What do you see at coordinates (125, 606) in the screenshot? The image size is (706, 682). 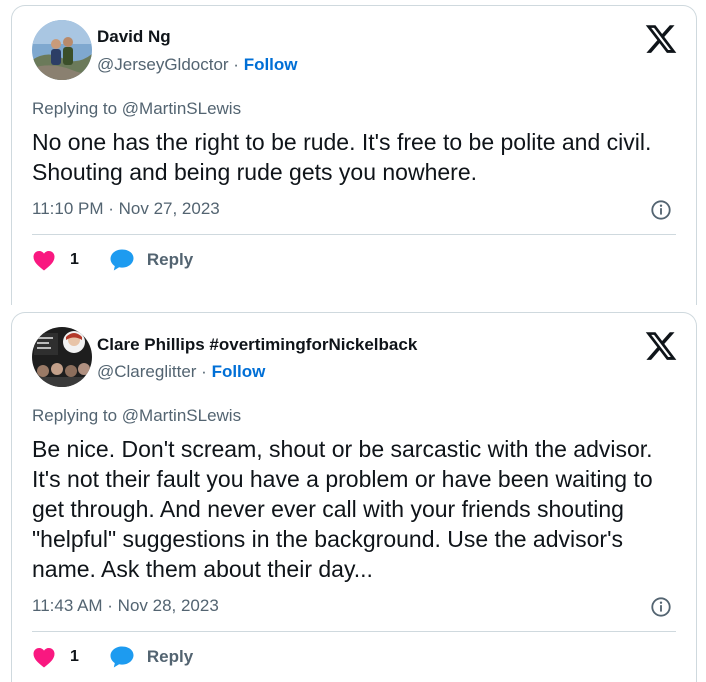 I see `timestamp: 11:43 AM · Nov 28, 2023` at bounding box center [125, 606].